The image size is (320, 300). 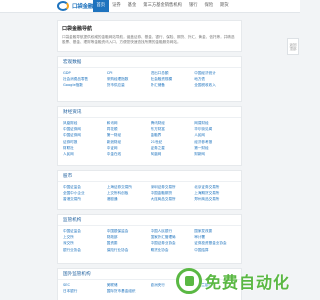 I want to click on link-item: 郑州商品交易所, so click(x=215, y=199).